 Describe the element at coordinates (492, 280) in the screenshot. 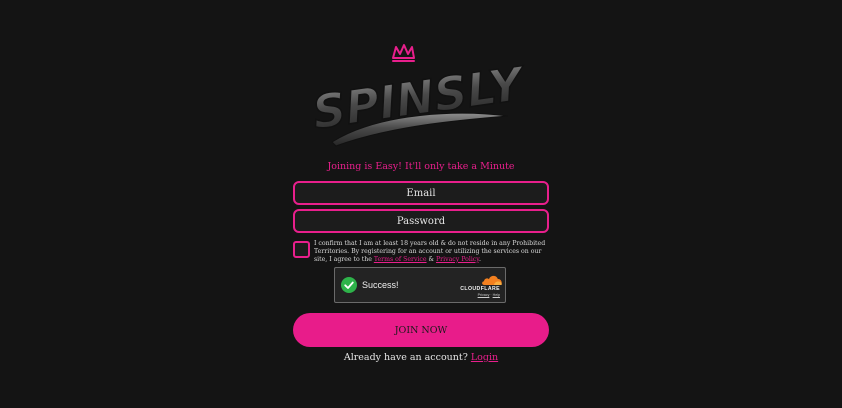

I see `cloudflare-cloud-icon` at that location.